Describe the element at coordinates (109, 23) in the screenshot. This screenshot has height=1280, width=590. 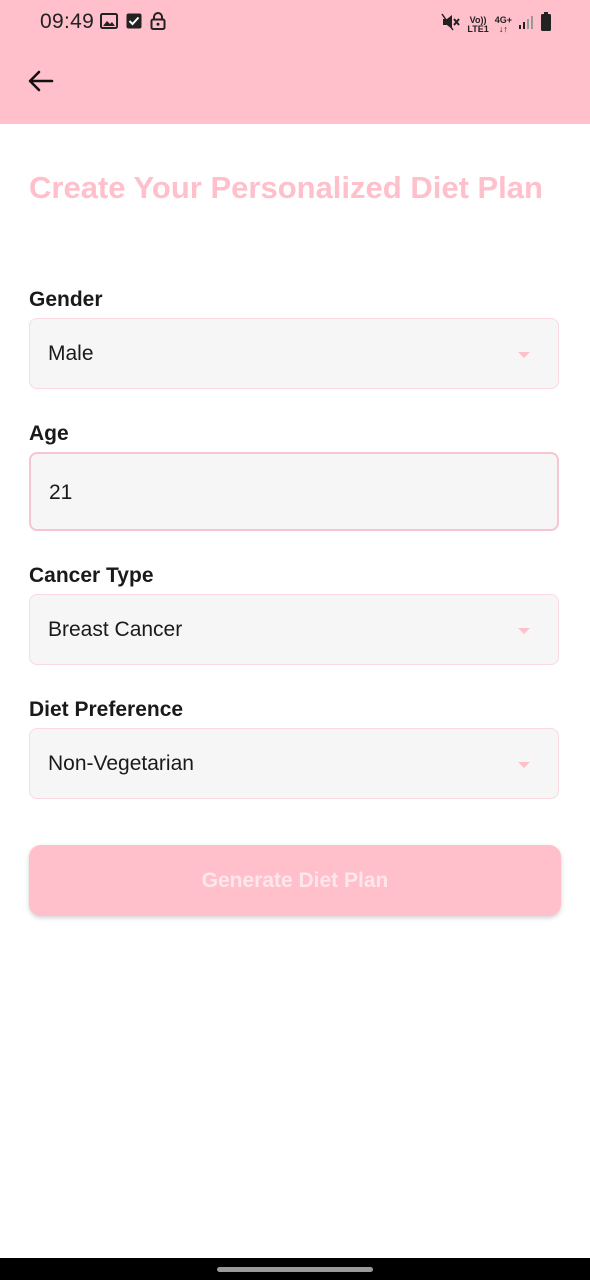
I see `gallery-icon` at that location.